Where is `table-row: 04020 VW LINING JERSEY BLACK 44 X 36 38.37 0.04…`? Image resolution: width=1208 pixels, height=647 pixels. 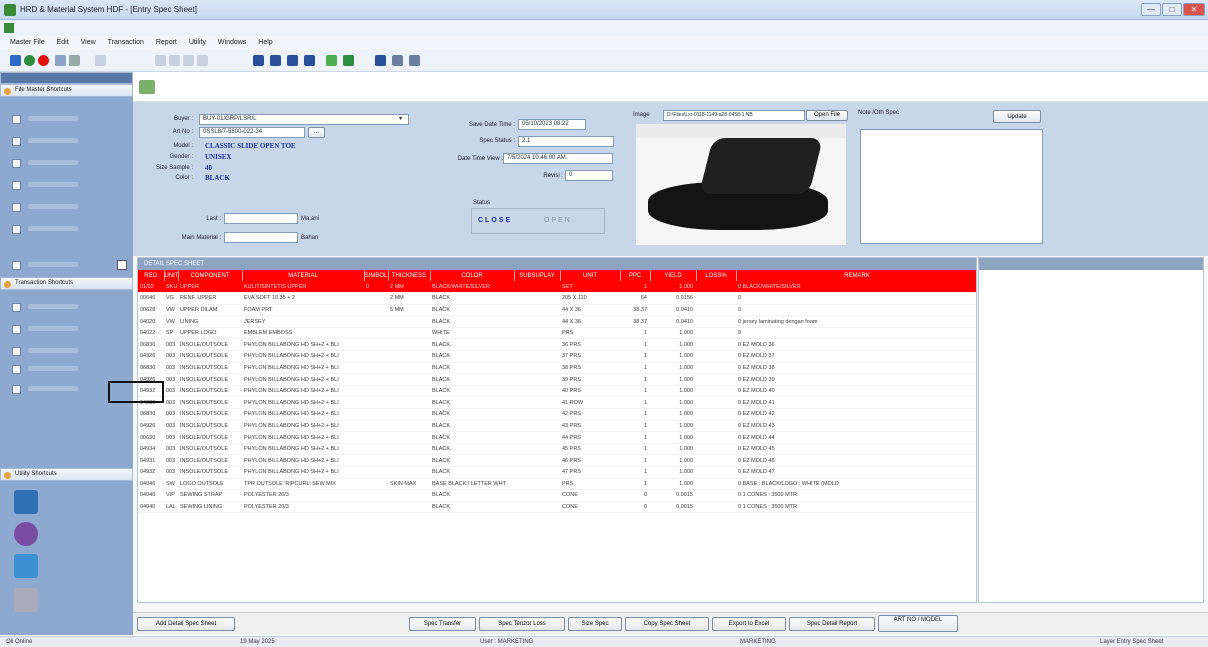
table-row: 04020 VW LINING JERSEY BLACK 44 X 36 38.37 0.04… is located at coordinates (557, 321).